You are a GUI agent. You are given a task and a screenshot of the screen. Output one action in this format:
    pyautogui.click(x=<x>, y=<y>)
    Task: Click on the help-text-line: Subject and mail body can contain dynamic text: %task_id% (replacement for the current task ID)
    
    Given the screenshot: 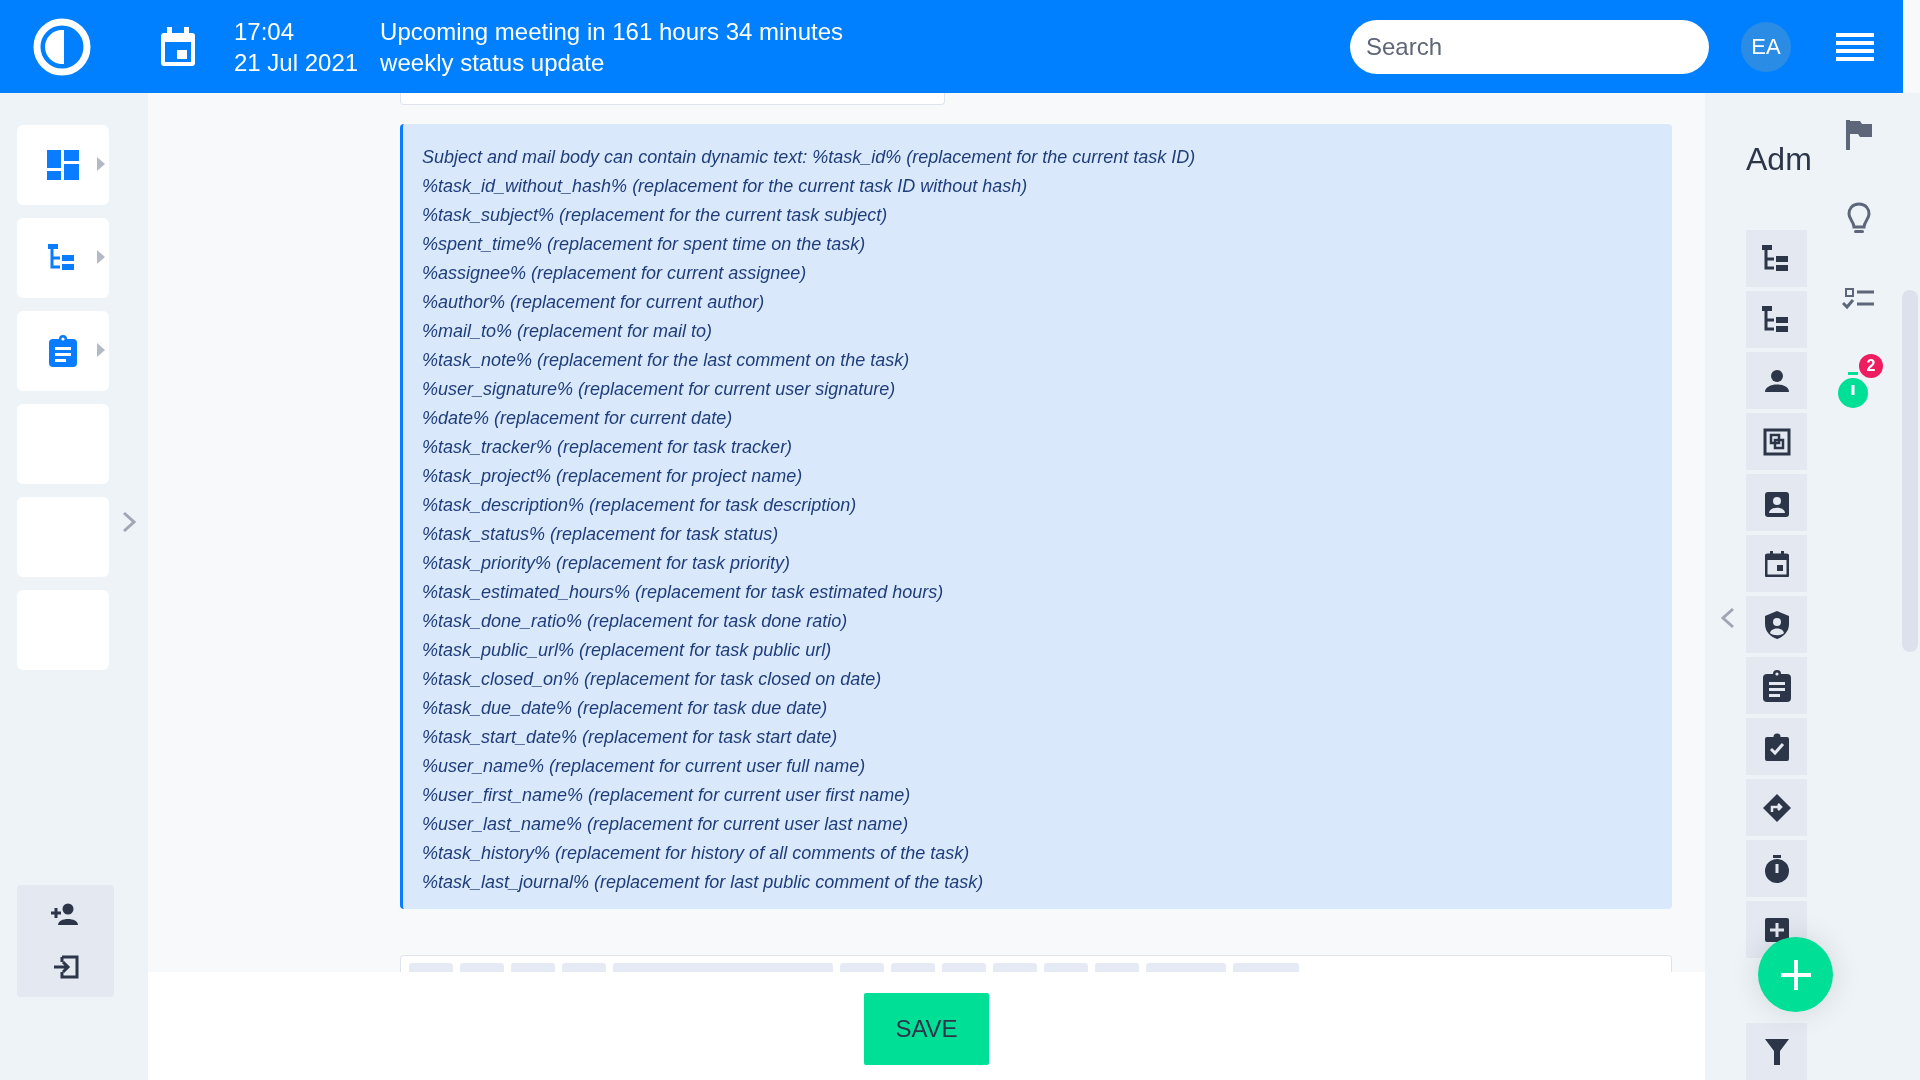 What is the action you would take?
    pyautogui.click(x=809, y=157)
    